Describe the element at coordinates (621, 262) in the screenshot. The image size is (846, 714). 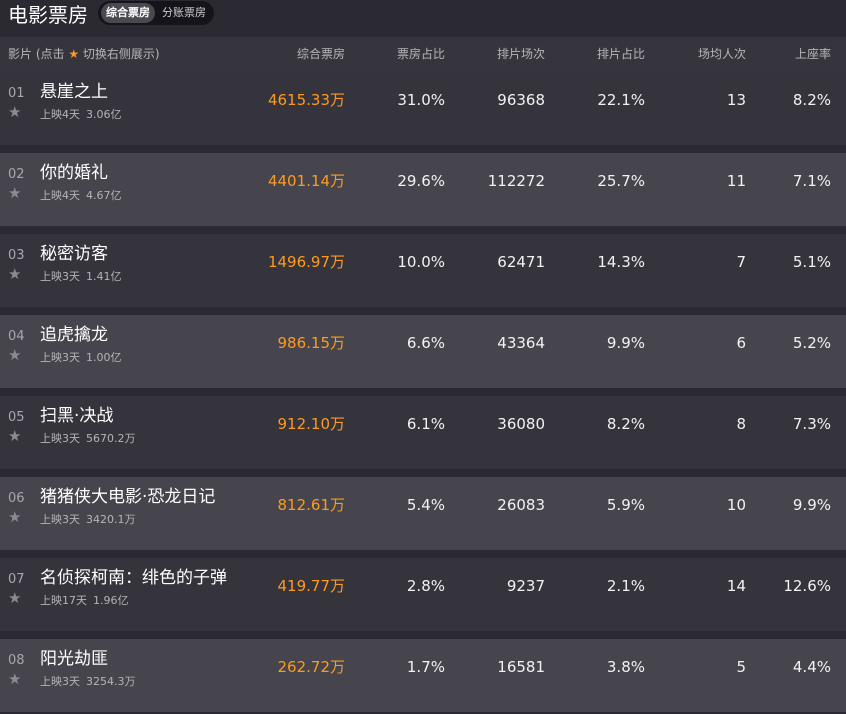
I see `show-share-value: 14.3%` at that location.